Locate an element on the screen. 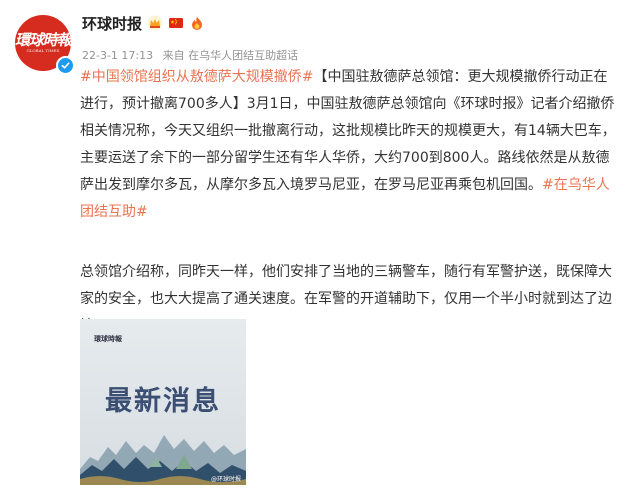  china-flag-icon is located at coordinates (176, 23).